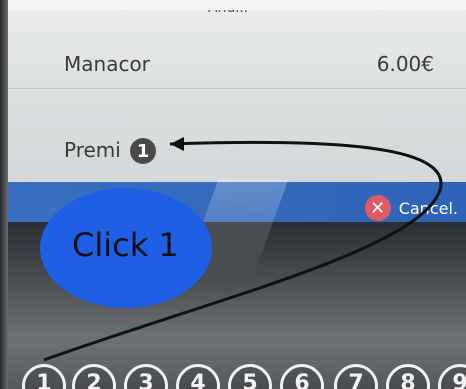 The width and height of the screenshot is (466, 389). I want to click on key-4: 4, so click(198, 376).